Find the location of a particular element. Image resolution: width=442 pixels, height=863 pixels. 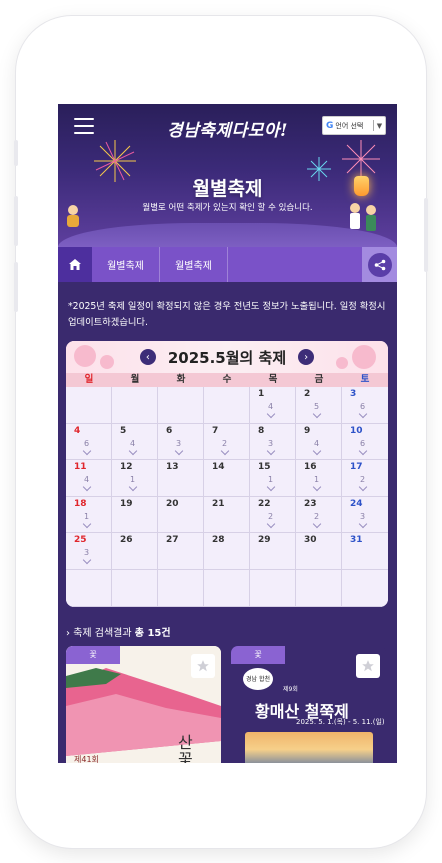

day-number: 11 is located at coordinates (80, 467).